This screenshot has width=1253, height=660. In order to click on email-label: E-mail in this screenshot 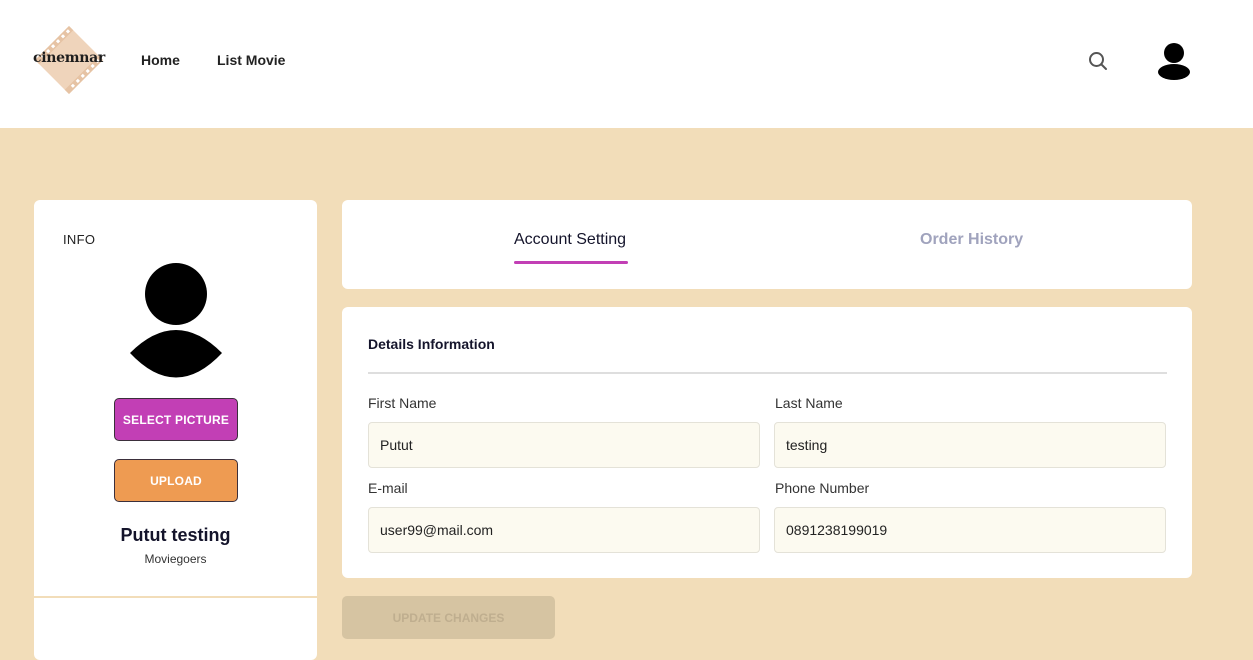, I will do `click(388, 488)`.